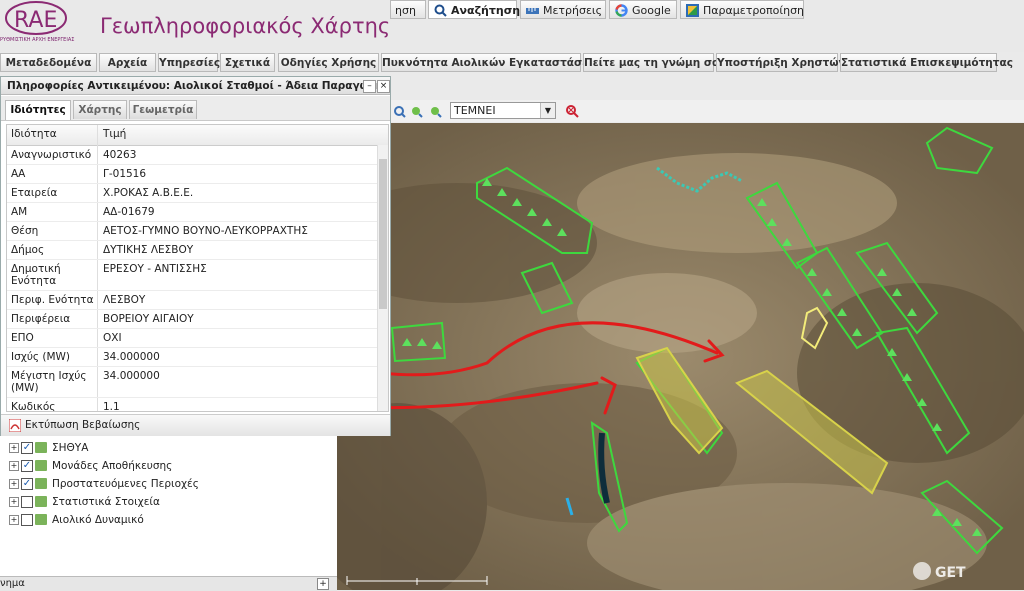 Image resolution: width=1024 pixels, height=591 pixels. I want to click on expand-plus-icon: +, so click(323, 584).